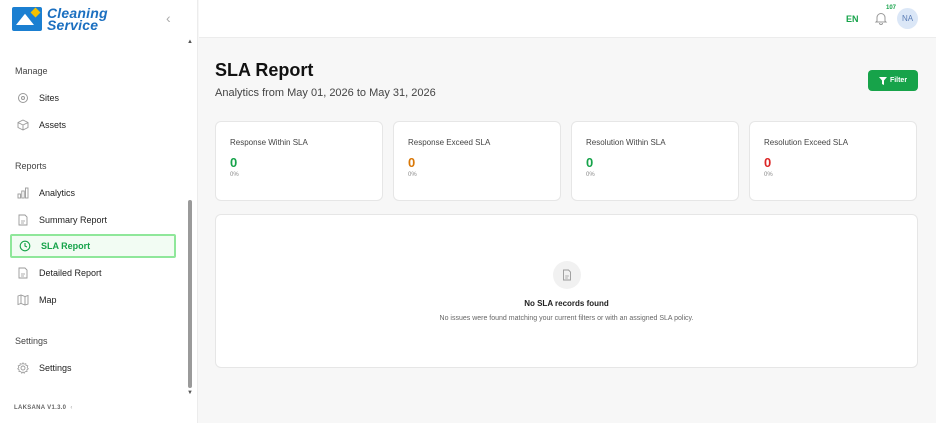  What do you see at coordinates (70, 273) in the screenshot?
I see `sidebar-item-label: Detailed Report` at bounding box center [70, 273].